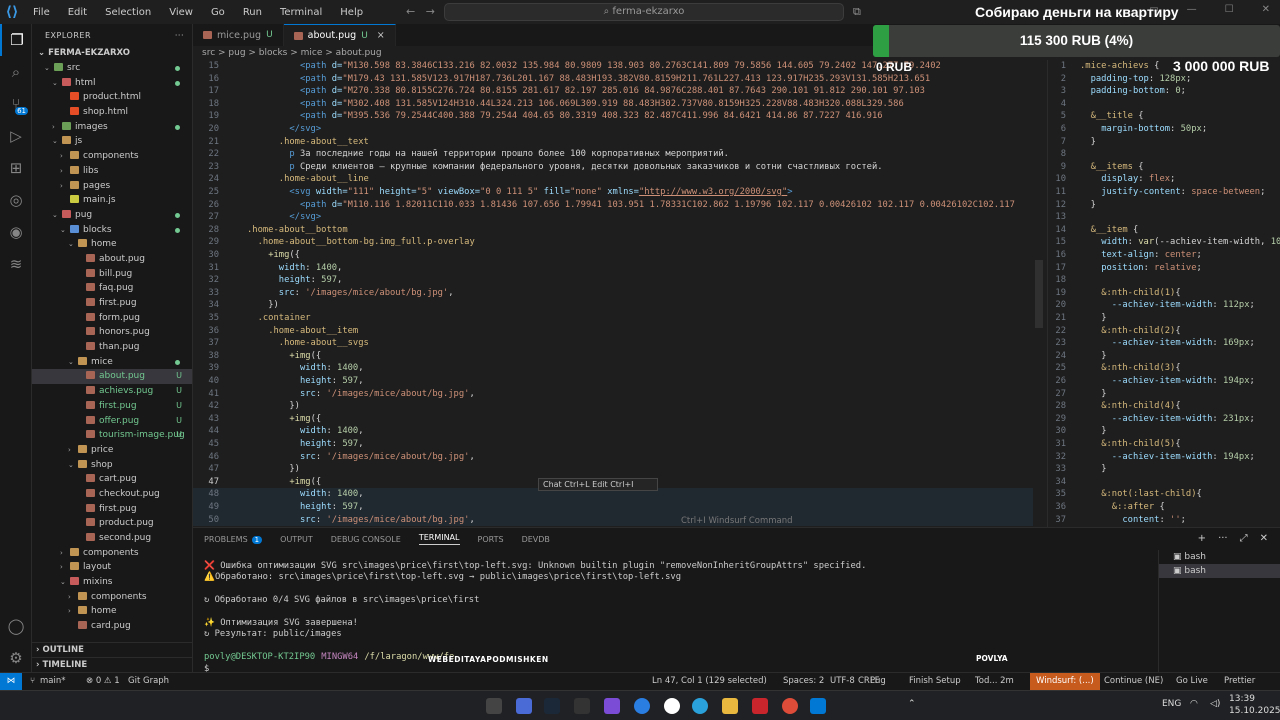  Describe the element at coordinates (1133, 681) in the screenshot. I see `continue-status: Continue (NE)` at that location.